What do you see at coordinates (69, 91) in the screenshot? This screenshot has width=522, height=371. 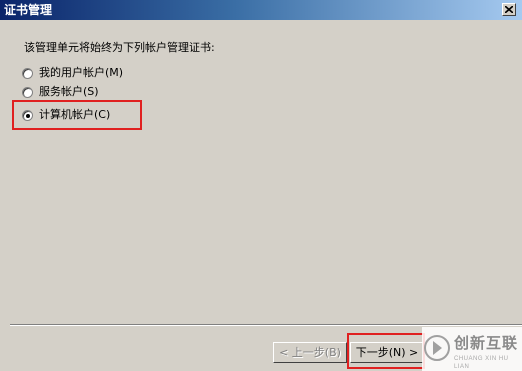 I see `radio-label: 服务帐户(S)` at bounding box center [69, 91].